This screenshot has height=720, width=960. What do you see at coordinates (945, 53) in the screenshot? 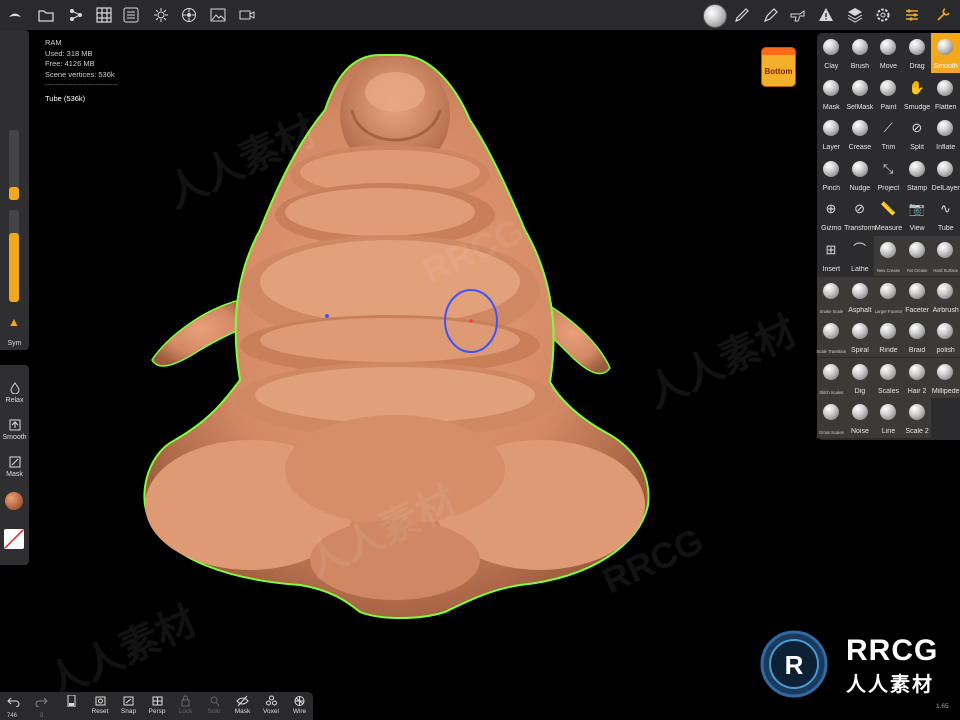
I see `tool-smooth: Smooth` at bounding box center [945, 53].